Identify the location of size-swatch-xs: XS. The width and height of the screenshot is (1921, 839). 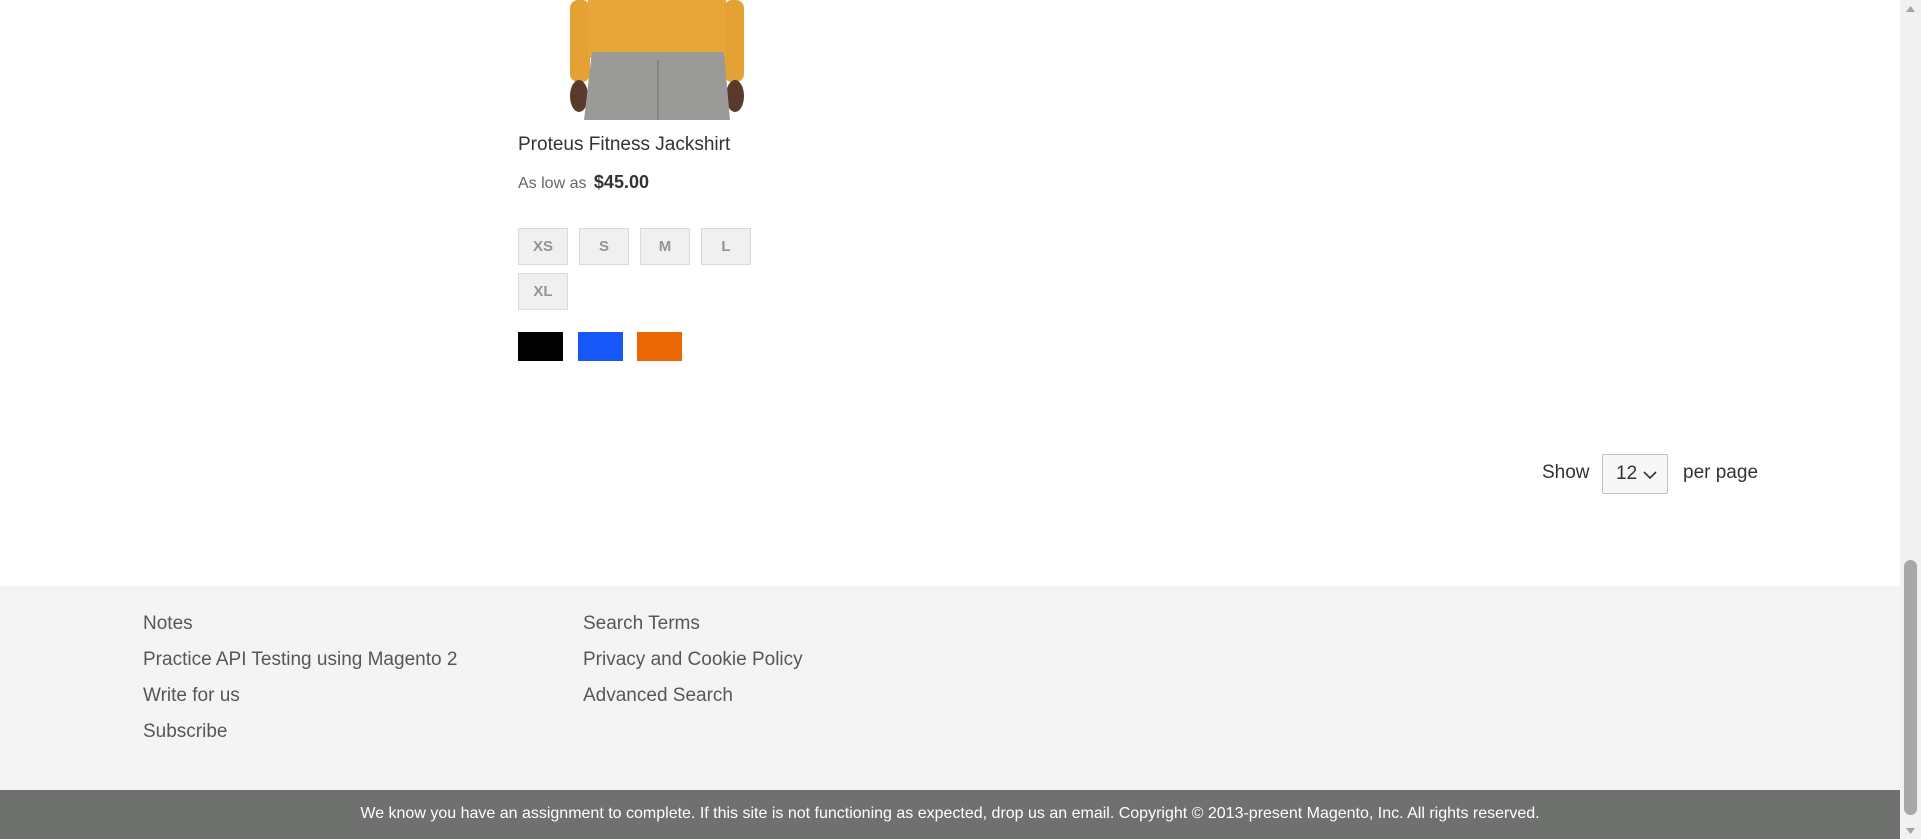
(543, 246).